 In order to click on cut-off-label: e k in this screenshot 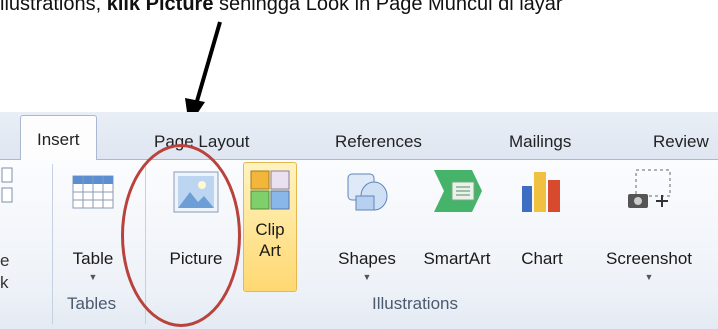, I will do `click(15, 272)`.